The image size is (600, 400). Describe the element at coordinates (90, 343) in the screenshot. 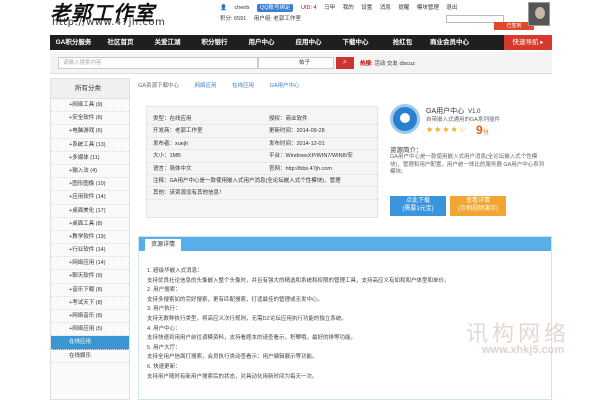

I see `sidebar-item: 在线应用` at that location.